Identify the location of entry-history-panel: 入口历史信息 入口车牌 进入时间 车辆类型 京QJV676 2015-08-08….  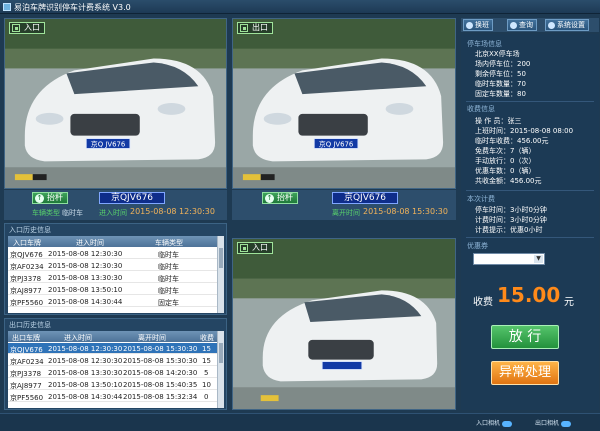
(115, 269).